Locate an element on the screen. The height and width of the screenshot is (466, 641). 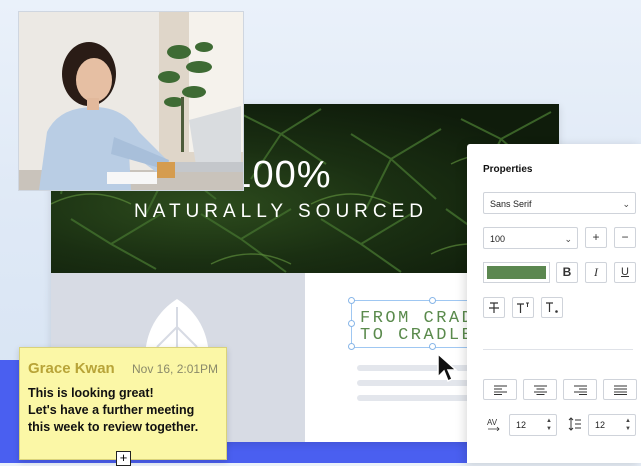
superscript-icon is located at coordinates (523, 307).